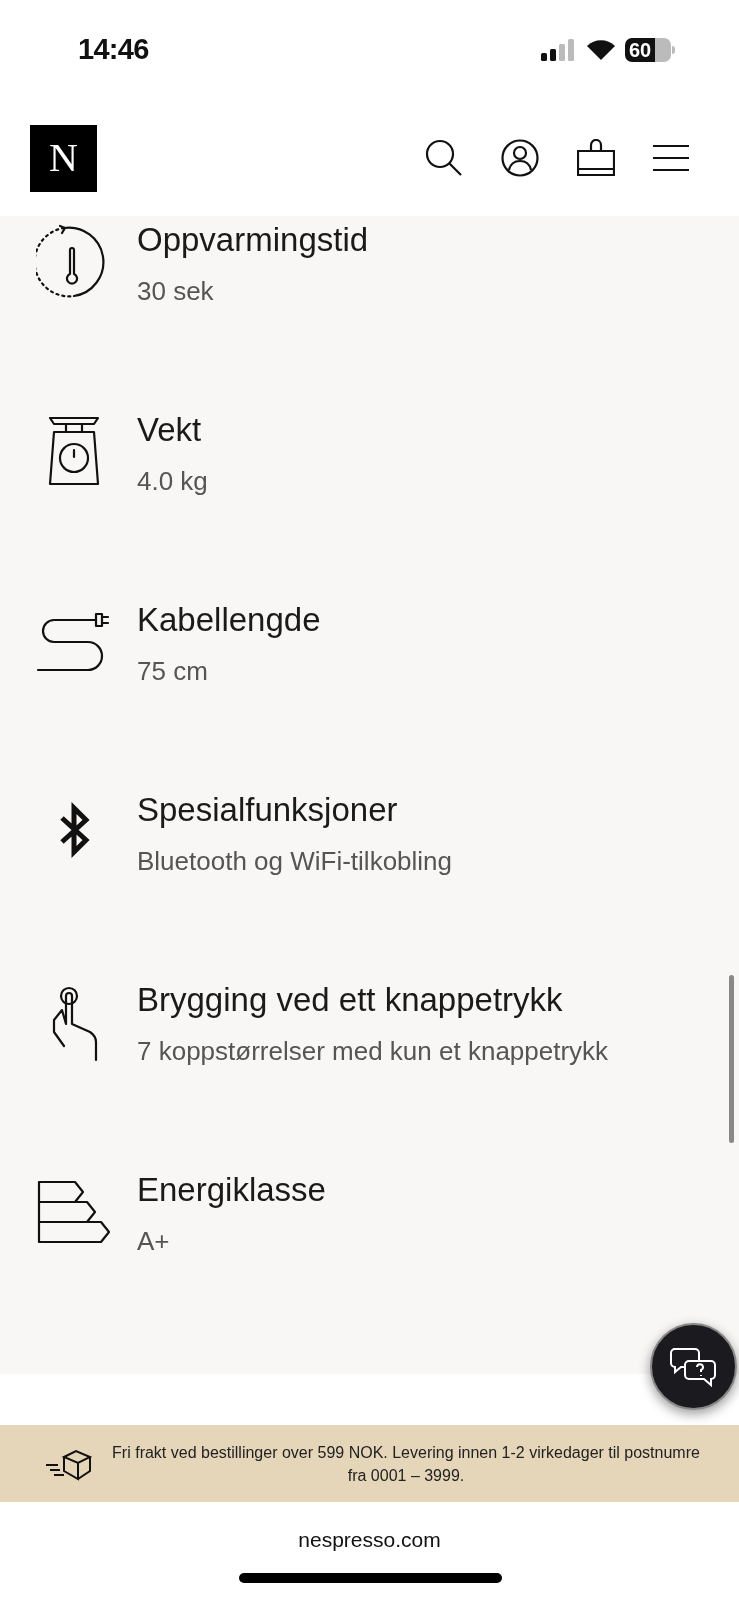 The height and width of the screenshot is (1600, 739). I want to click on search-icon, so click(444, 158).